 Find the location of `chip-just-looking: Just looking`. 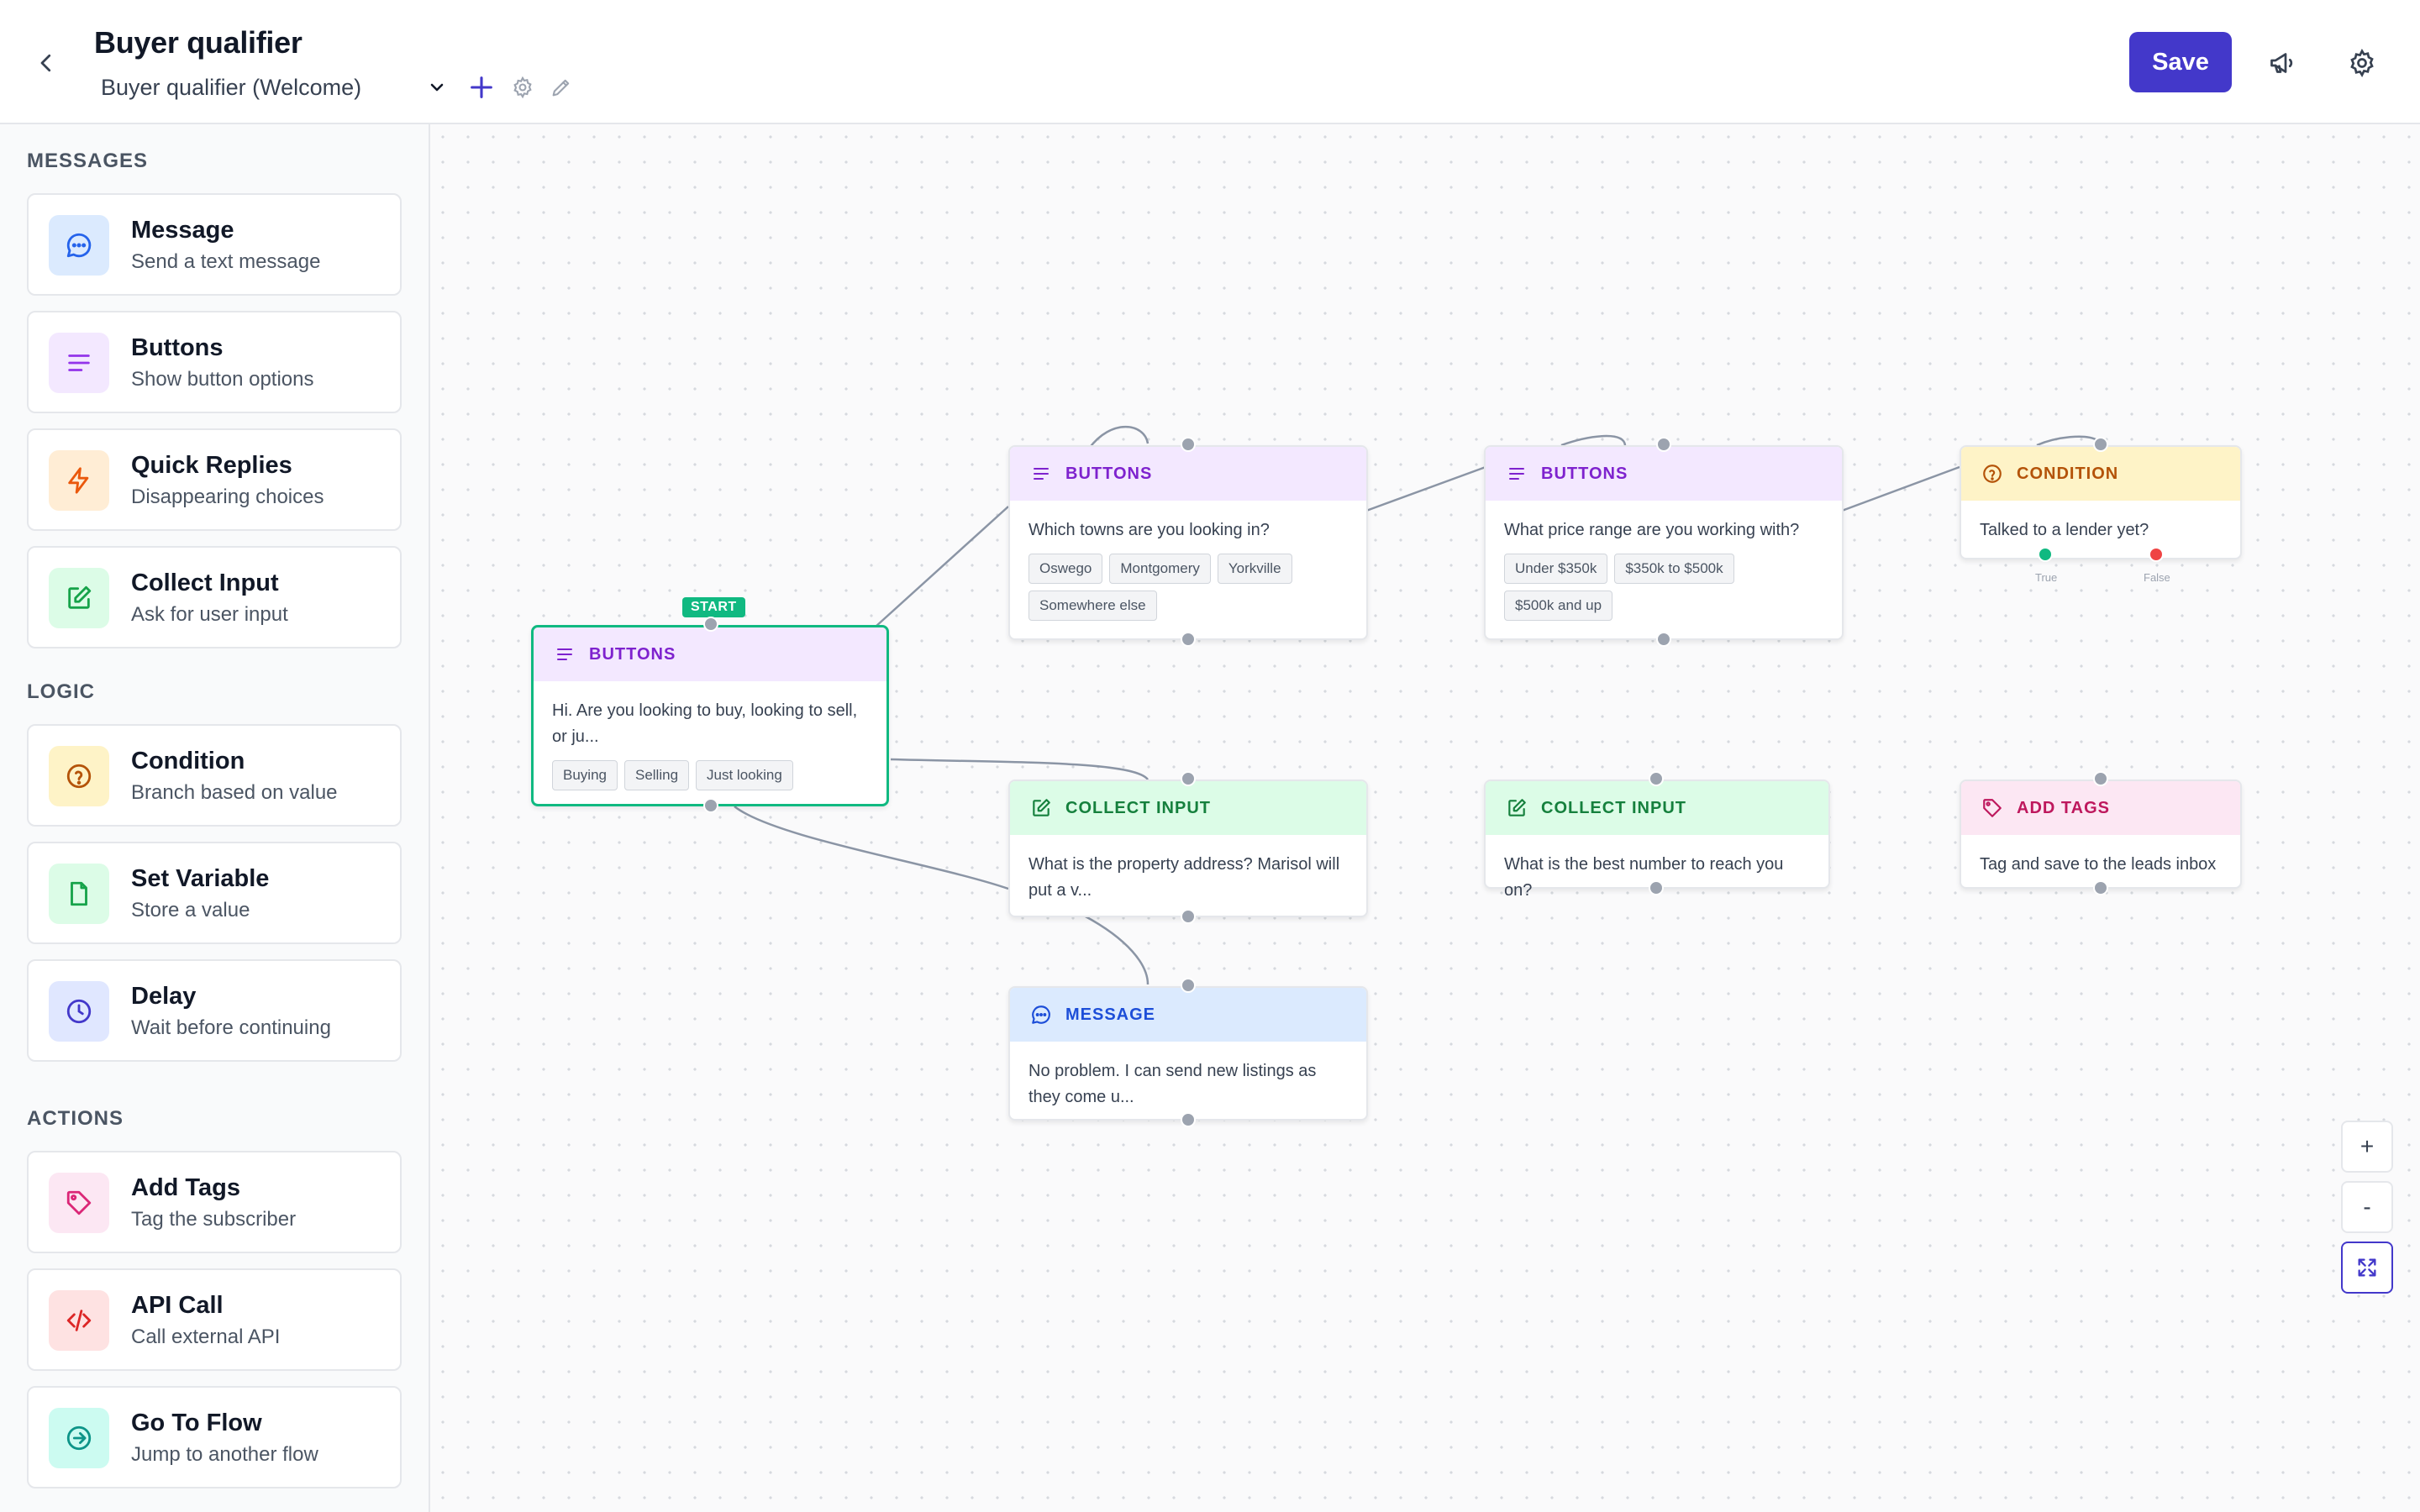

chip-just-looking: Just looking is located at coordinates (744, 775).